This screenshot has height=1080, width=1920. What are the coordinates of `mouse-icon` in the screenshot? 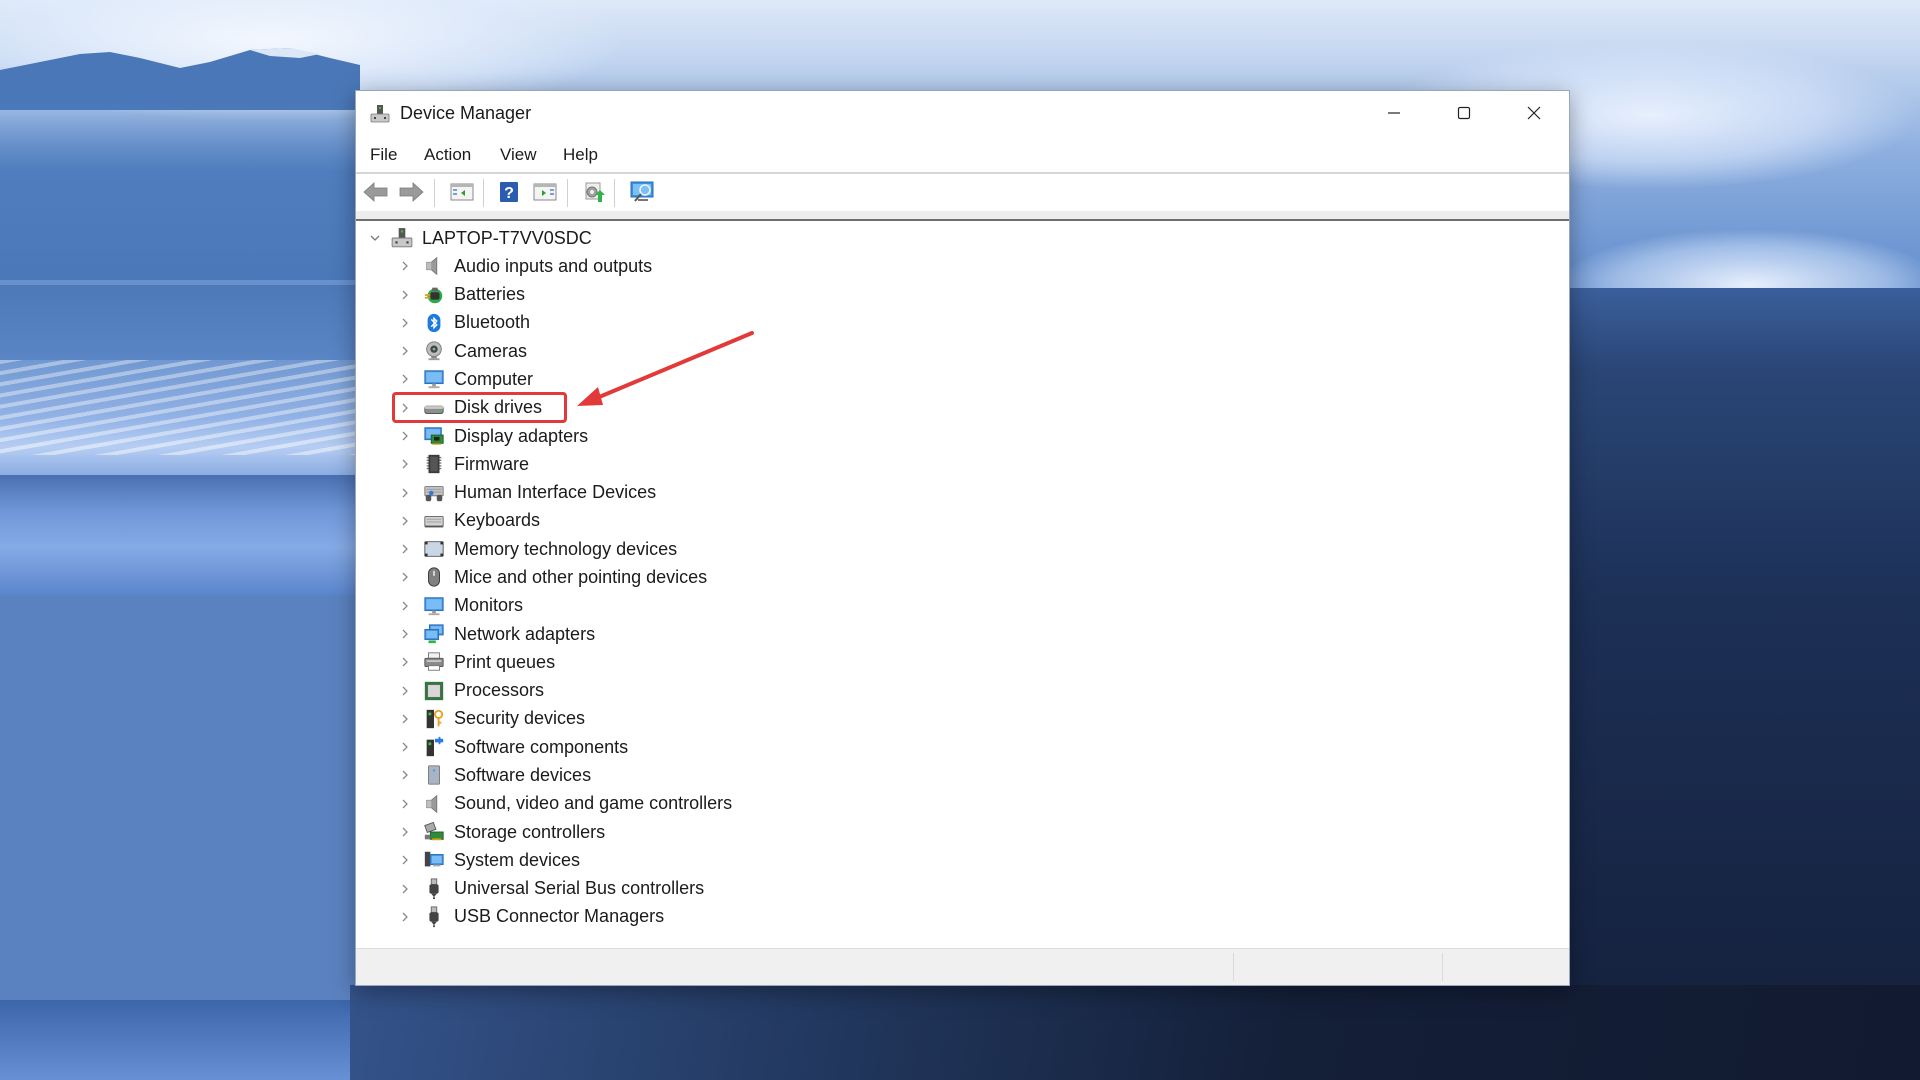 It's located at (434, 577).